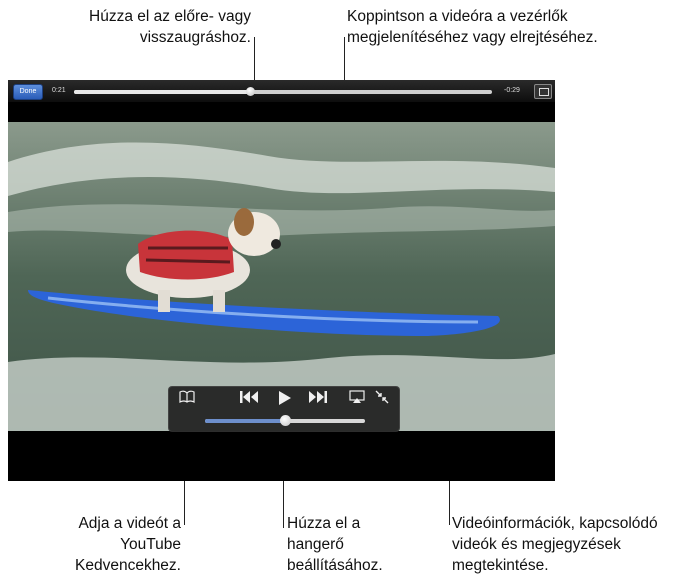 Image resolution: width=700 pixels, height=576 pixels. I want to click on volume-callout-line1: Húzza el a, so click(324, 523).